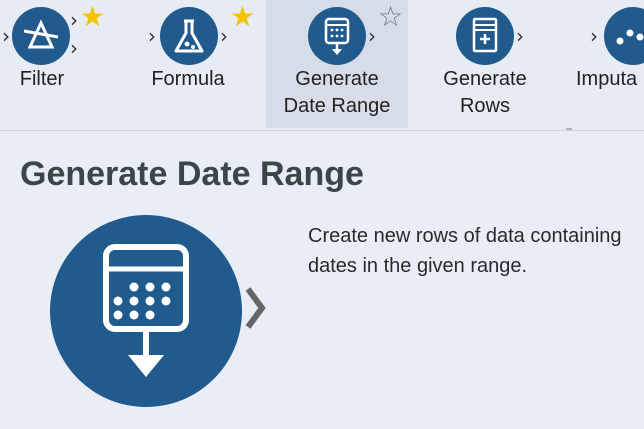  Describe the element at coordinates (189, 36) in the screenshot. I see `formula-flask-icon` at that location.